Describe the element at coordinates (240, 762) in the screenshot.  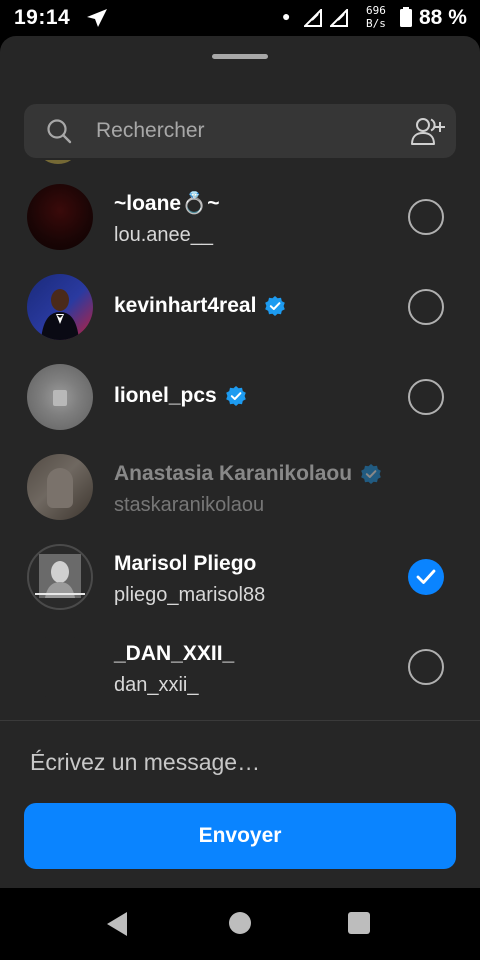
I see `message-input` at that location.